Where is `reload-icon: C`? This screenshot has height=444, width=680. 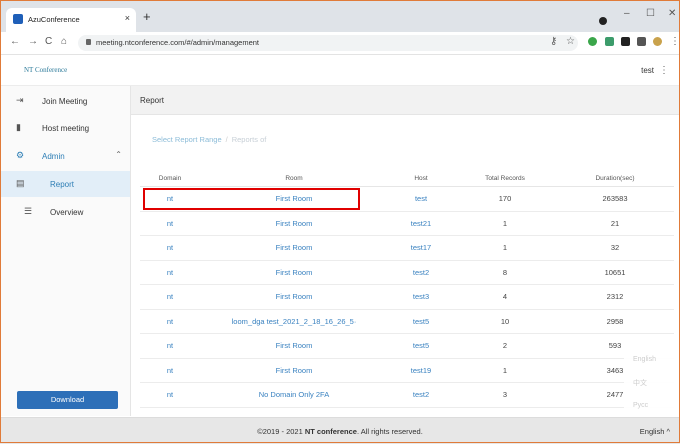 reload-icon: C is located at coordinates (48, 41).